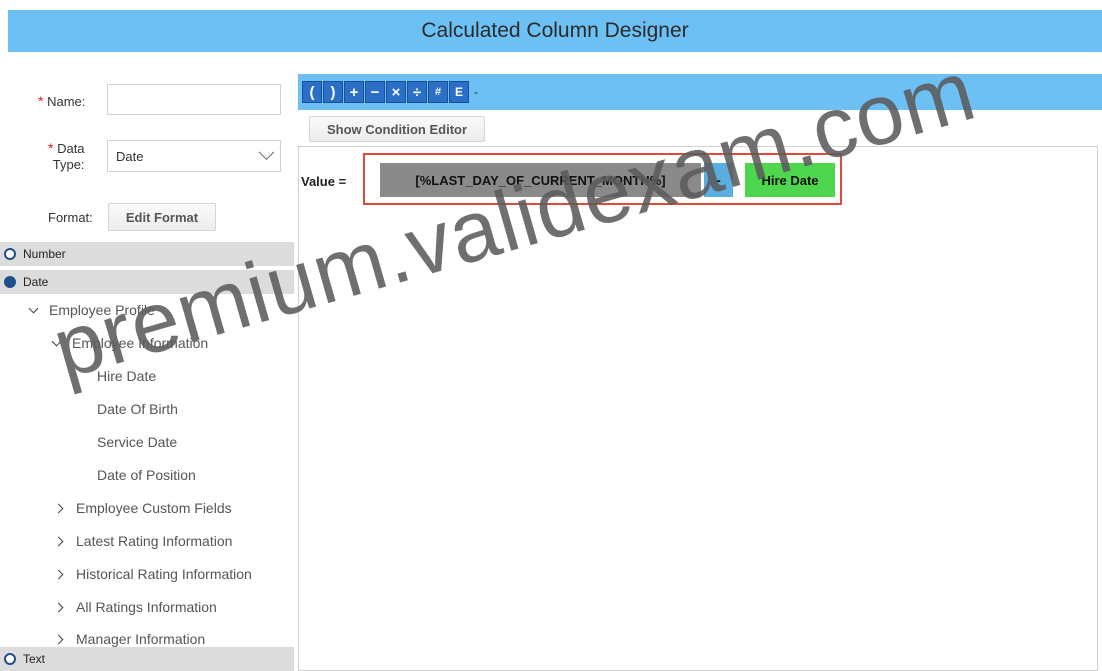 The image size is (1102, 671). I want to click on tree-leaf-label: Service Date, so click(137, 442).